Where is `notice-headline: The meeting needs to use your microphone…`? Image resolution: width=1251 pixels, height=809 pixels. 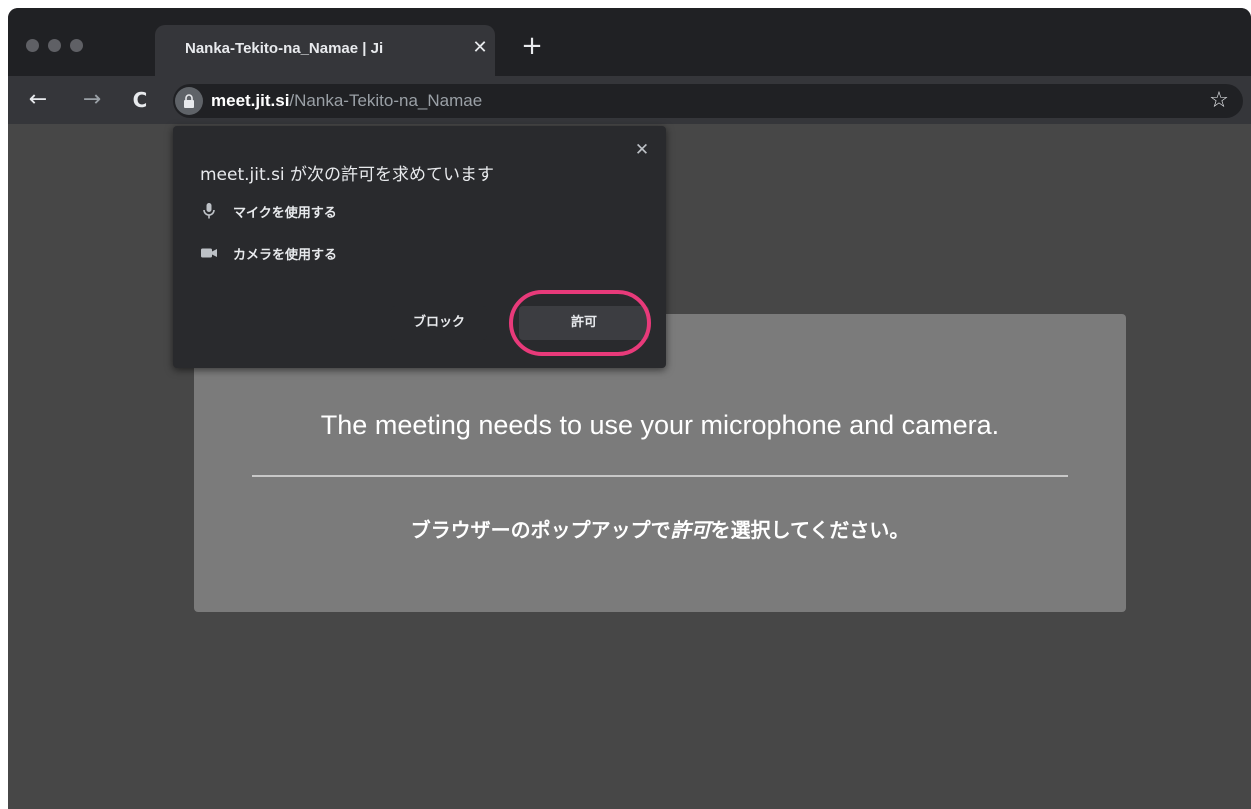
notice-headline: The meeting needs to use your microphone… is located at coordinates (660, 425).